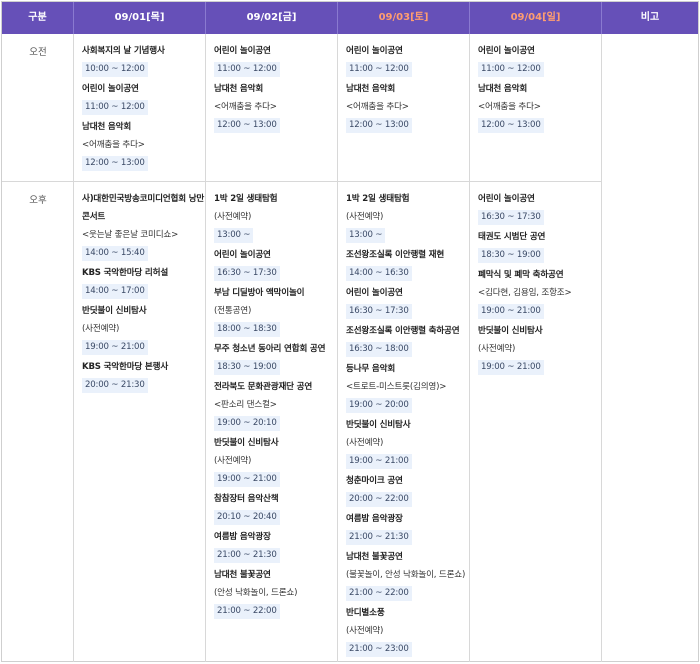 This screenshot has width=700, height=664. I want to click on header-note: 비고, so click(650, 17).